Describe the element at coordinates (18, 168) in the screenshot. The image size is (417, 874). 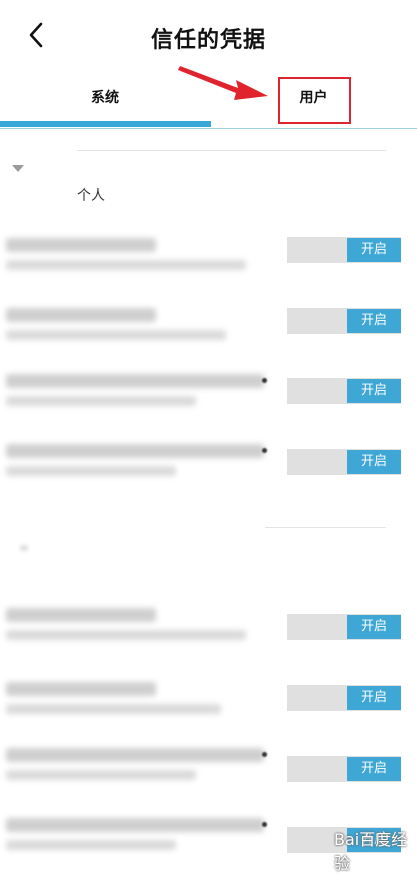
I see `collapse-caret-icon` at that location.